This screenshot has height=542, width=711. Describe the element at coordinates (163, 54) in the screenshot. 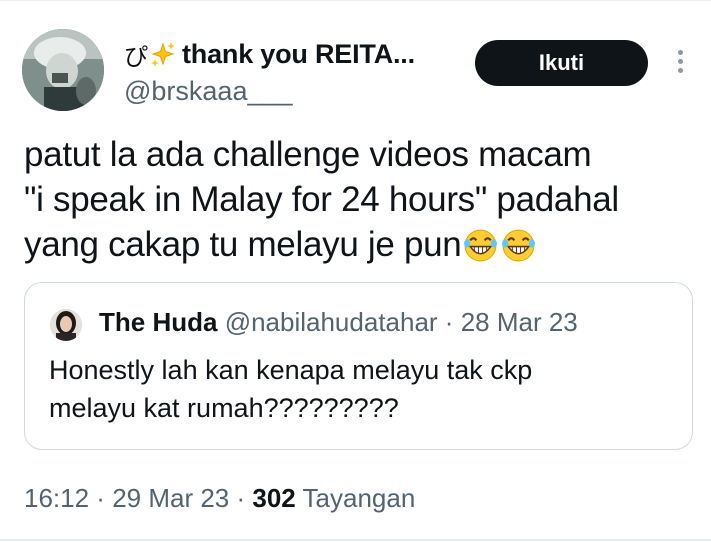

I see `sparkles-icon` at that location.